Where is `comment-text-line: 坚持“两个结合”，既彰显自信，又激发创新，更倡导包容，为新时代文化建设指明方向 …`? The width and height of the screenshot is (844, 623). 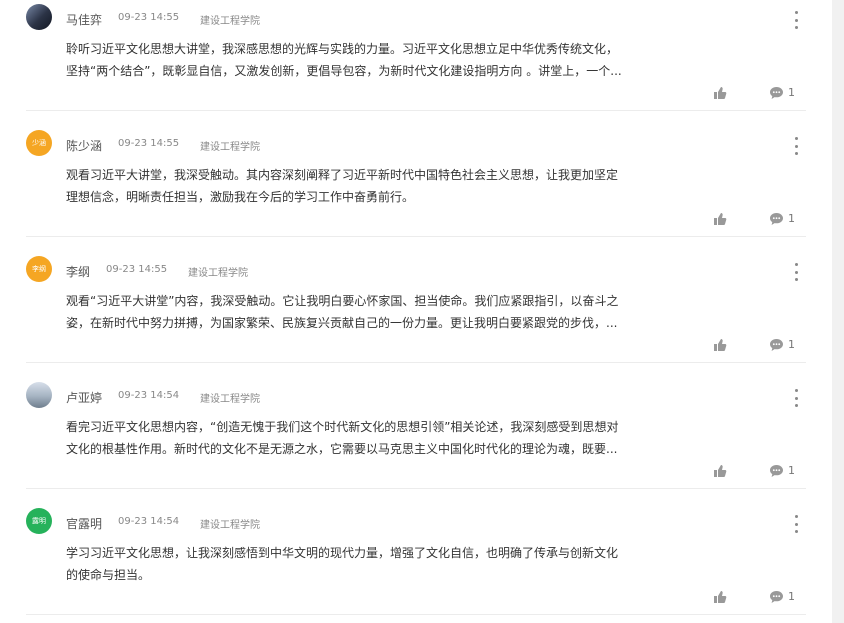
comment-text-line: 坚持“两个结合”，既彰显自信，又激发创新，更倡导包容，为新时代文化建设指明方向 … is located at coordinates (344, 71).